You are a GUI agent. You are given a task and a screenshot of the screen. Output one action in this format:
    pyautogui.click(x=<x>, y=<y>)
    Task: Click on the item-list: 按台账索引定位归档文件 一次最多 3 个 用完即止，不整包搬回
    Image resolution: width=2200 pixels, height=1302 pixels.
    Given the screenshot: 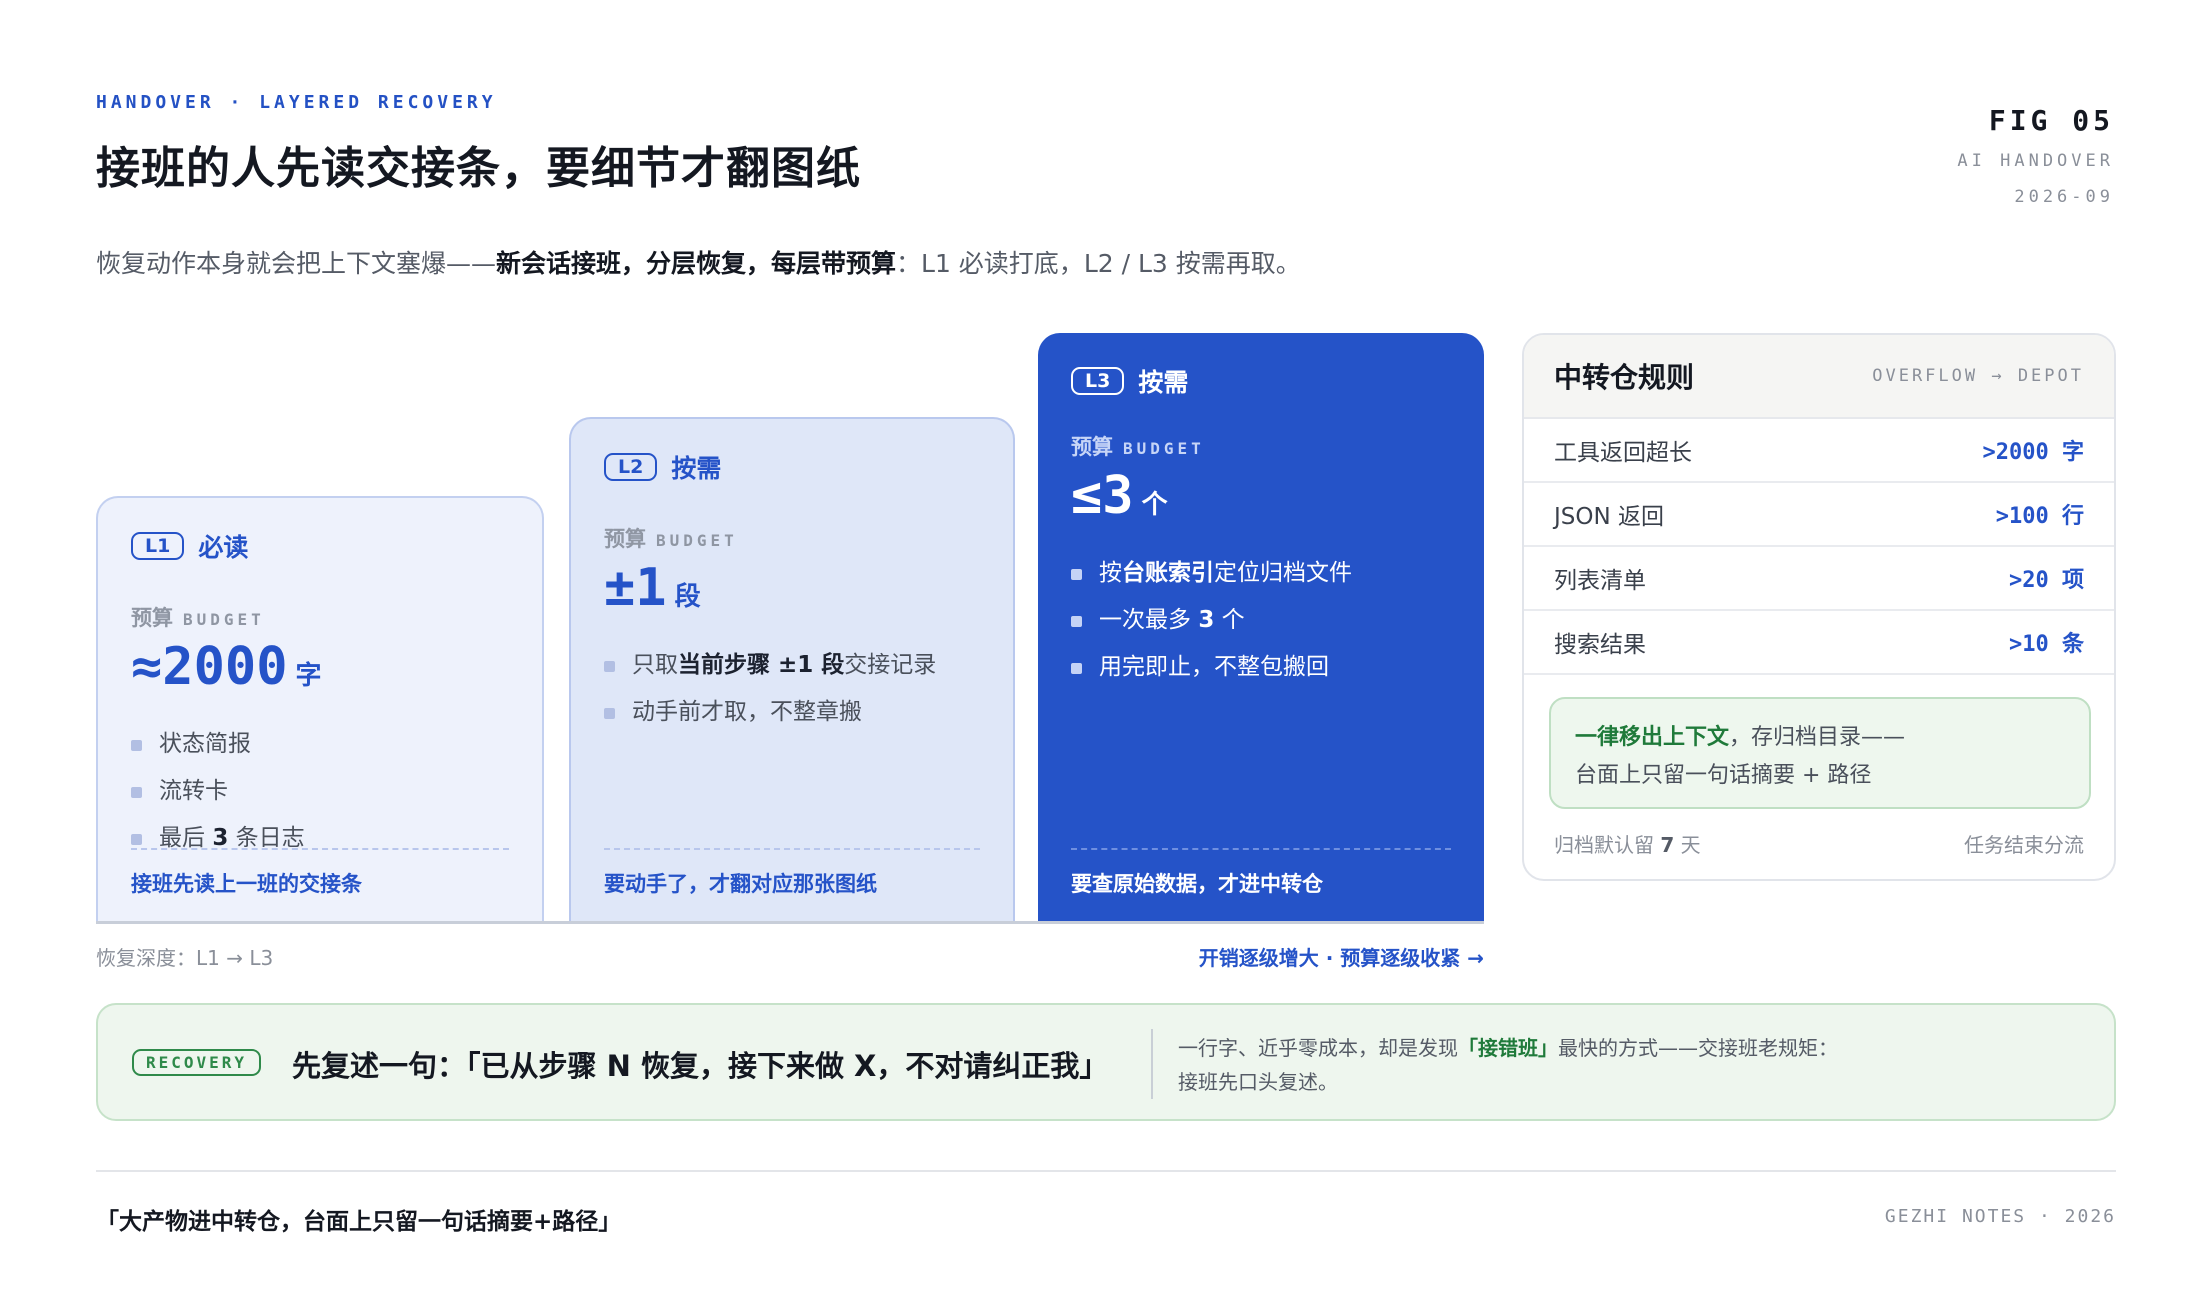 What is the action you would take?
    pyautogui.click(x=1261, y=620)
    